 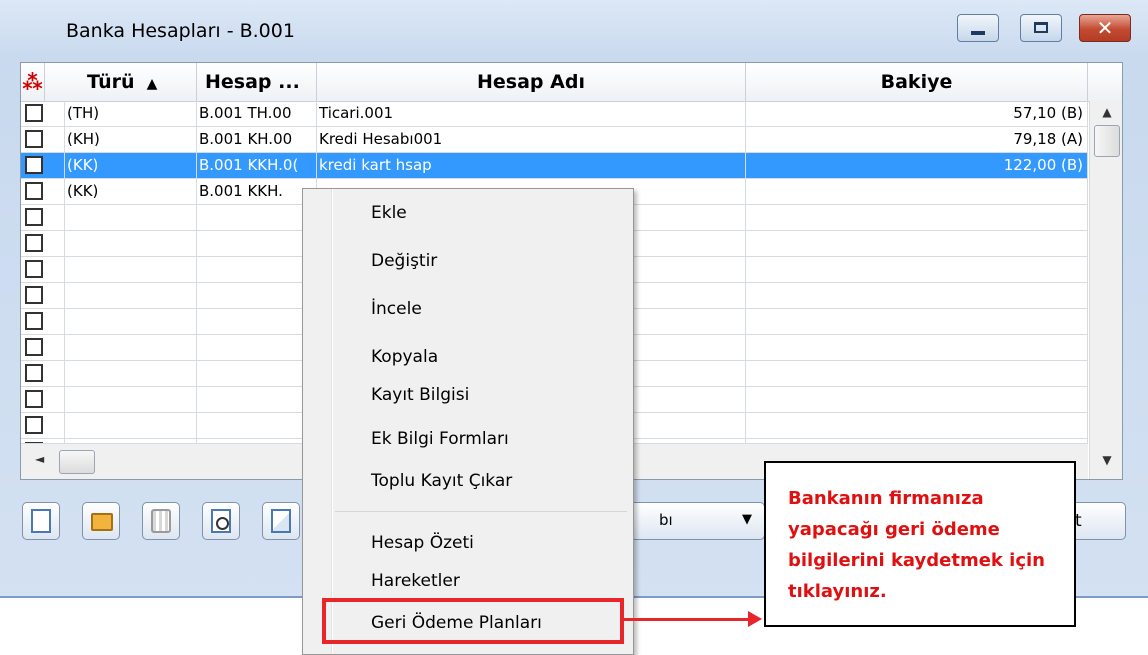 I want to click on cell-hesap-kodu: B.001 TH.00, so click(x=257, y=113).